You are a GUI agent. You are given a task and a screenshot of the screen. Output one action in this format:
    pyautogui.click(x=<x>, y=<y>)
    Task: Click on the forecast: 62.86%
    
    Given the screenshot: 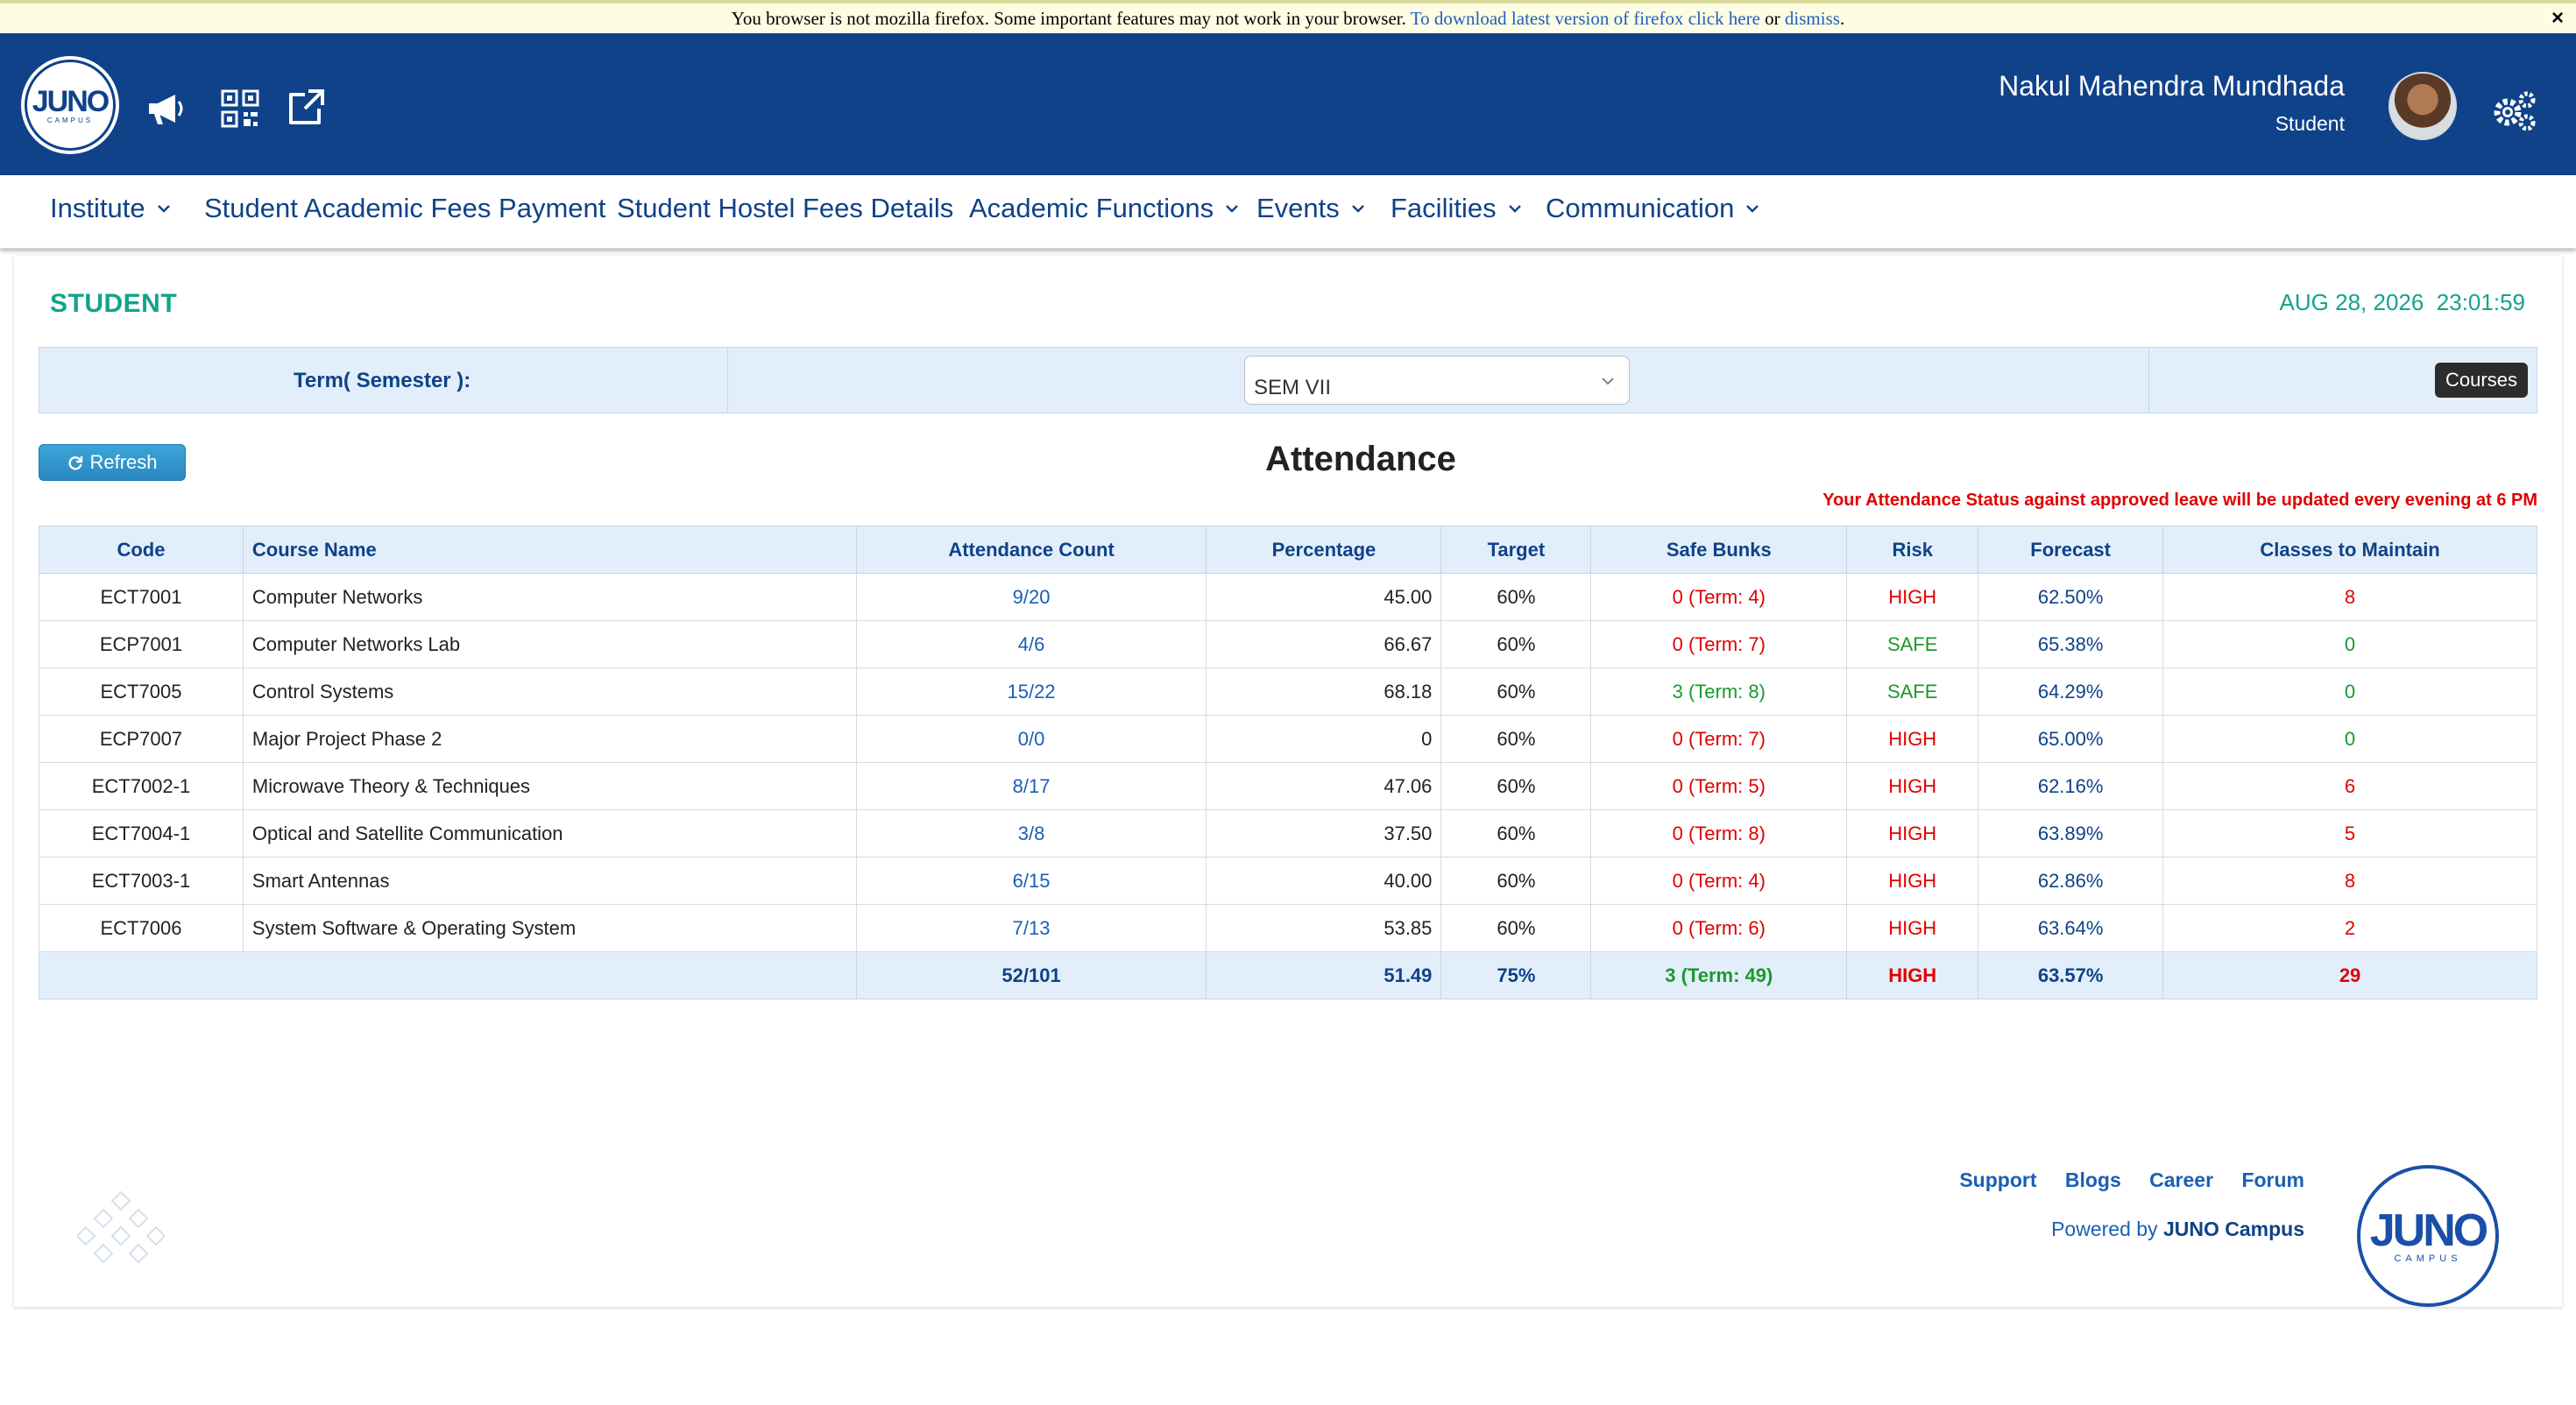 What is the action you would take?
    pyautogui.click(x=2071, y=881)
    